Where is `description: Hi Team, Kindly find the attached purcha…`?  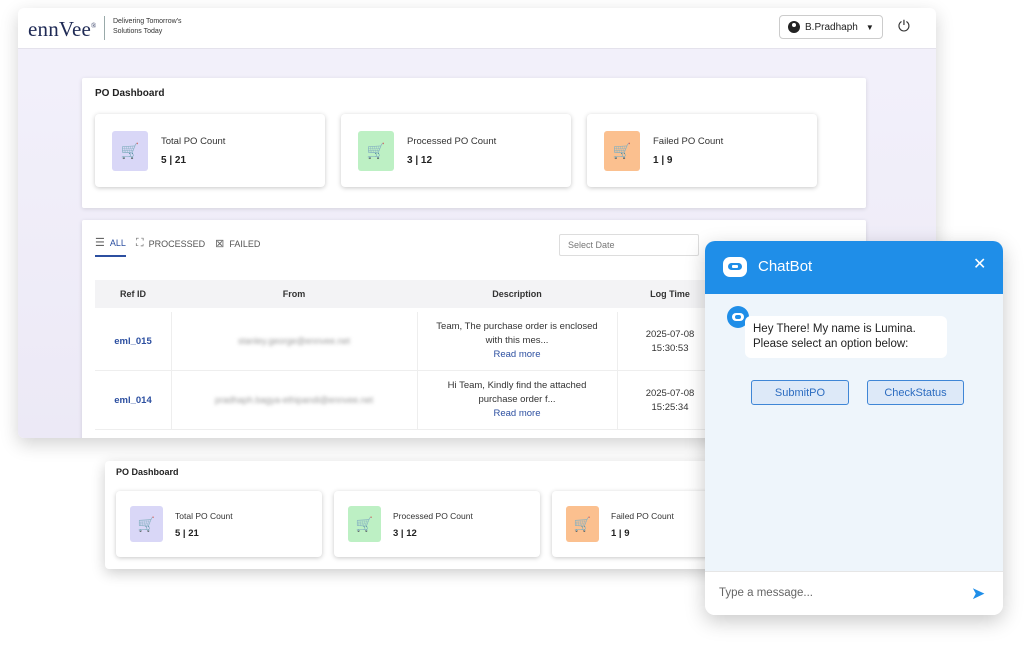 description: Hi Team, Kindly find the attached purcha… is located at coordinates (517, 400).